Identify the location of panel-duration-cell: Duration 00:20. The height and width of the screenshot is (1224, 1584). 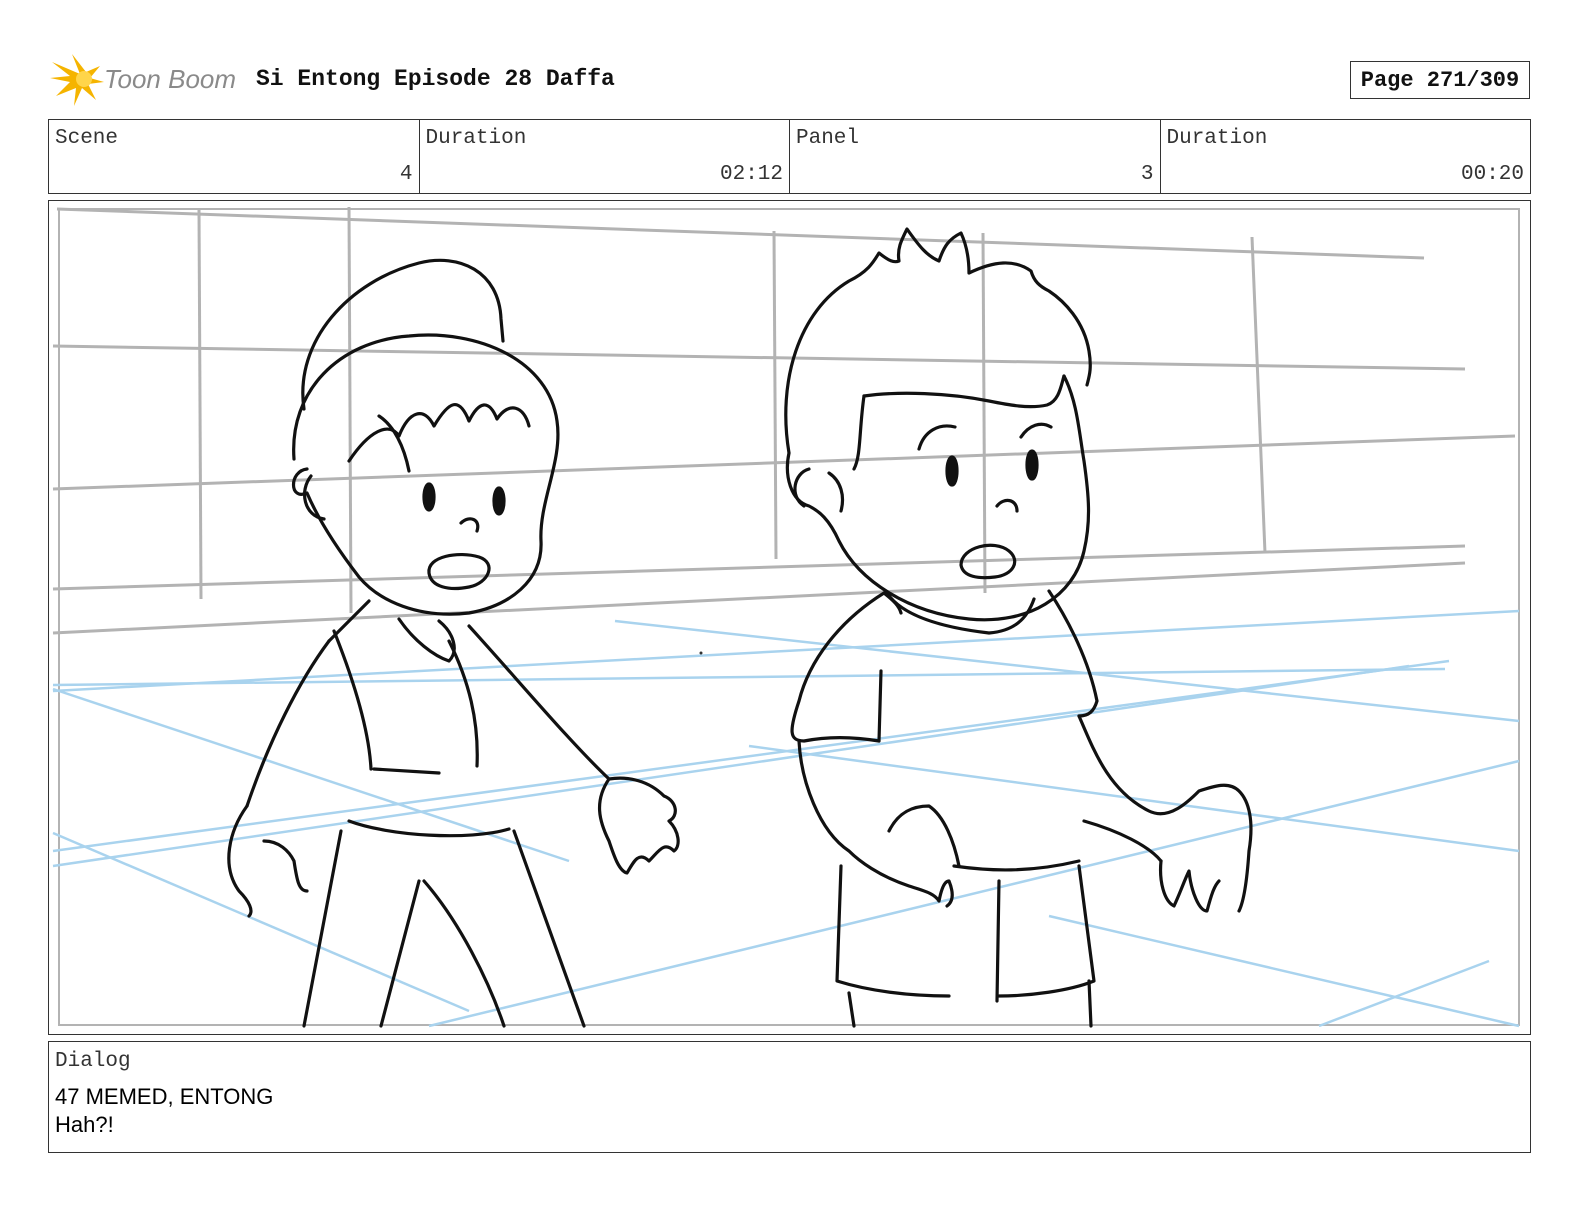
(1346, 156).